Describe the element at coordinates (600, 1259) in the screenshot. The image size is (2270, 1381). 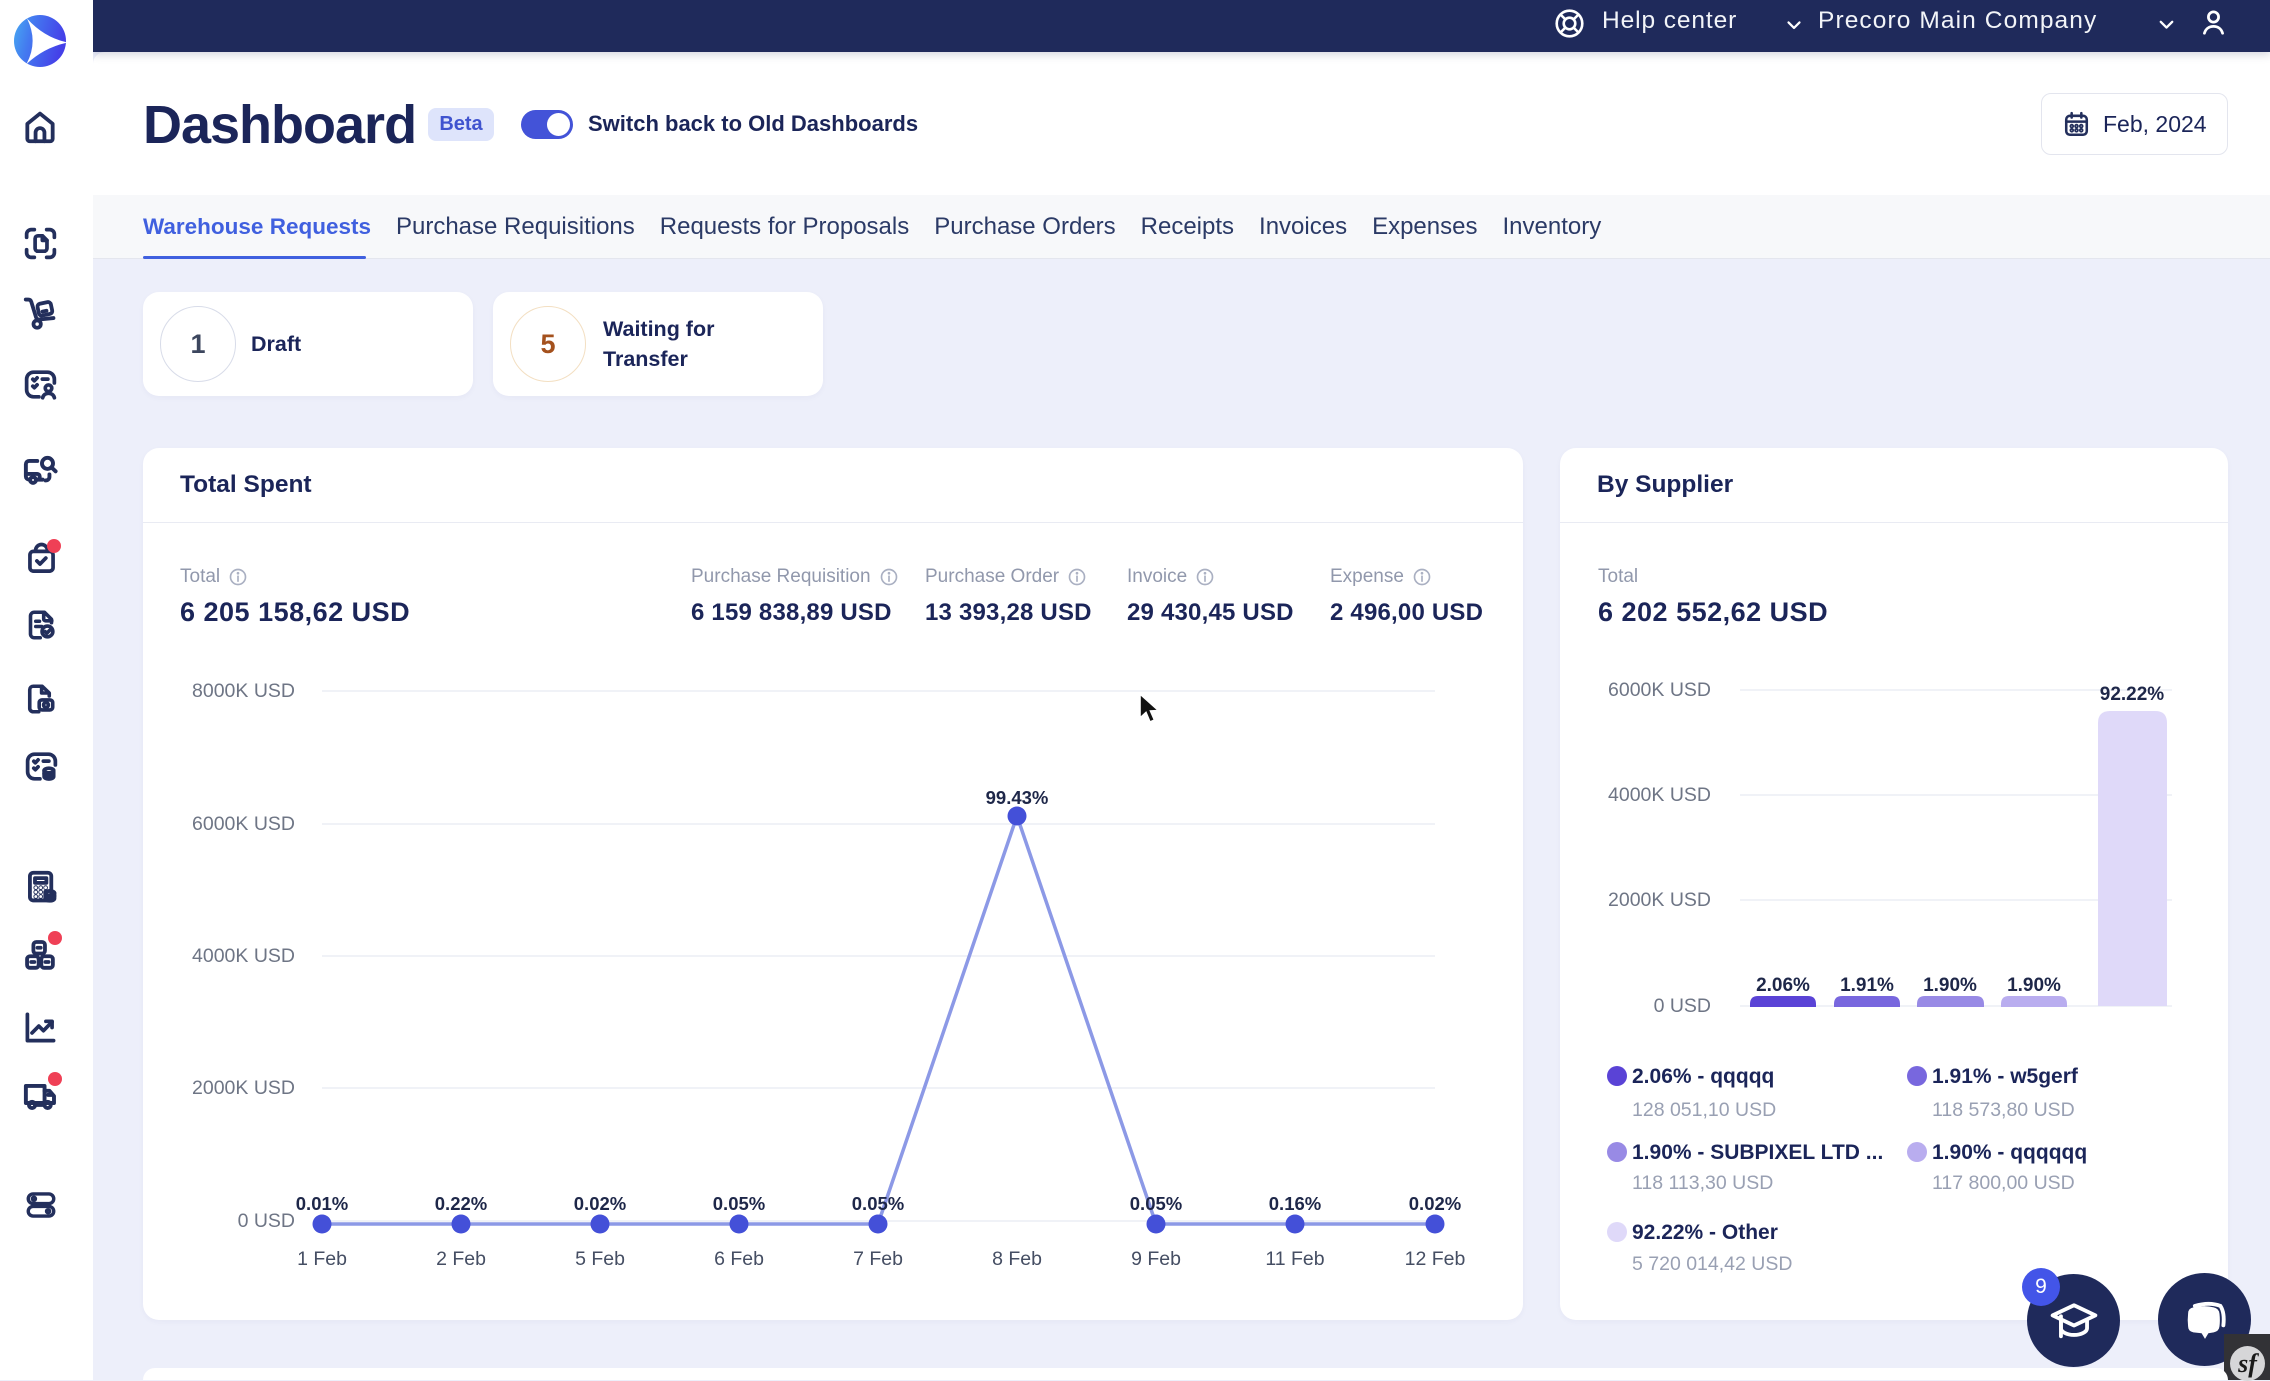
I see `svg-text: 5 Feb` at that location.